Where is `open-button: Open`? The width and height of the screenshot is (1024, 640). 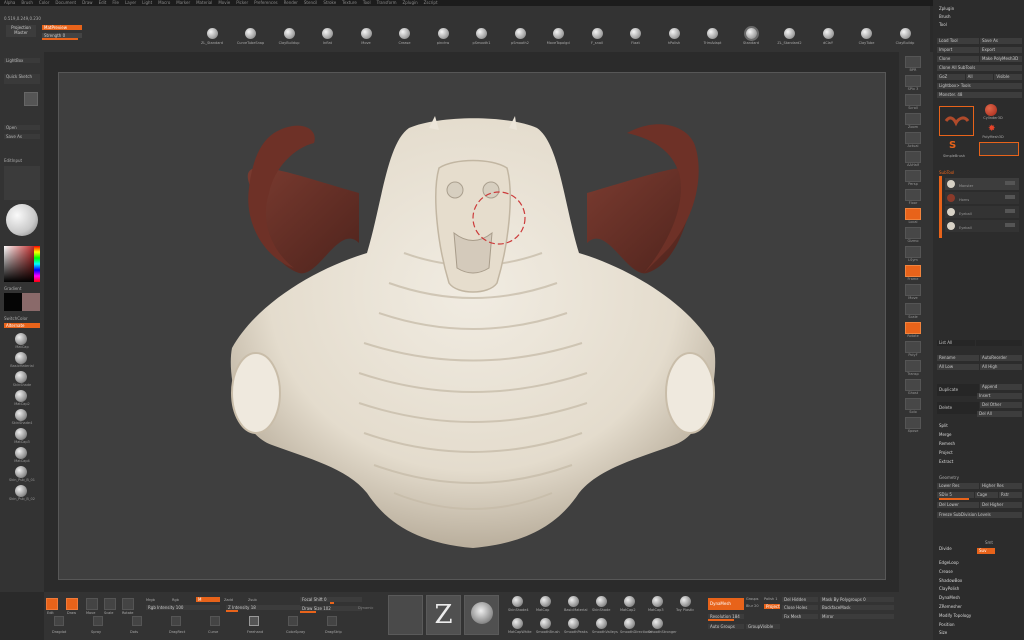
open-button: Open is located at coordinates (22, 127).